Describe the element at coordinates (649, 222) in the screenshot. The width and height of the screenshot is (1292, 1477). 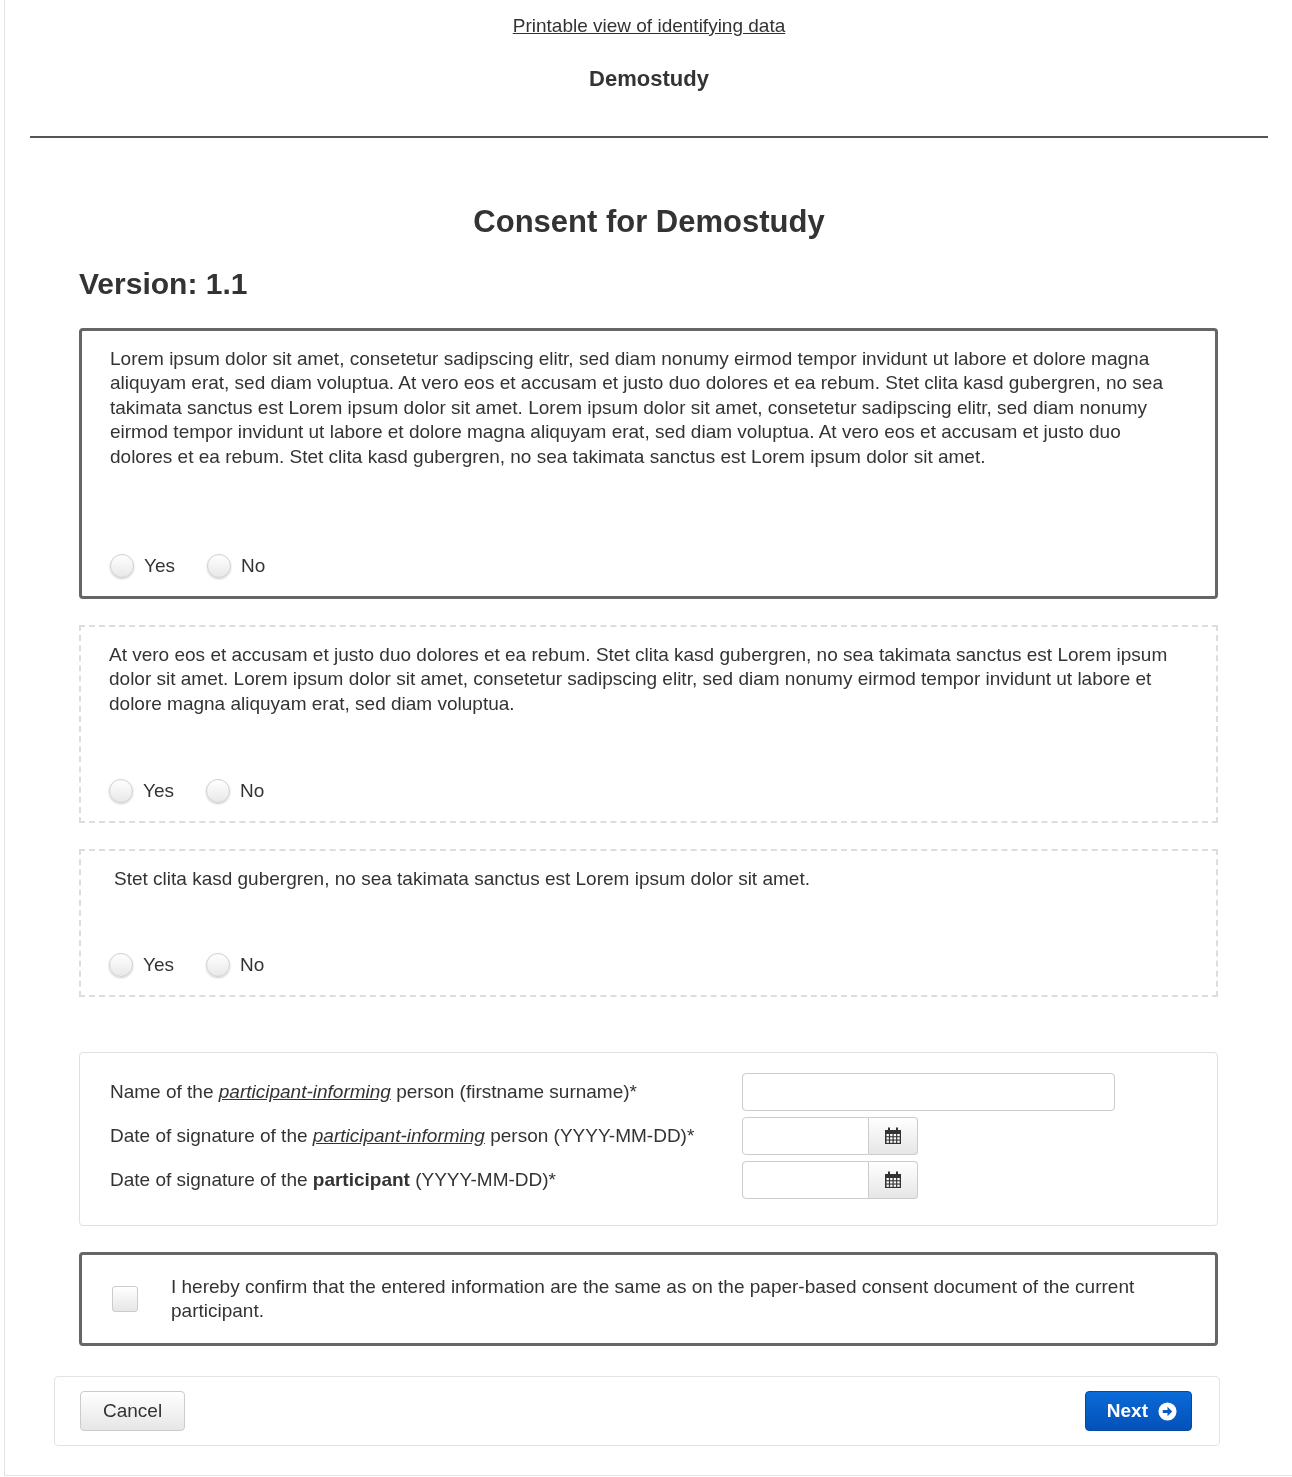
I see `page-title: Consent for Demostudy` at that location.